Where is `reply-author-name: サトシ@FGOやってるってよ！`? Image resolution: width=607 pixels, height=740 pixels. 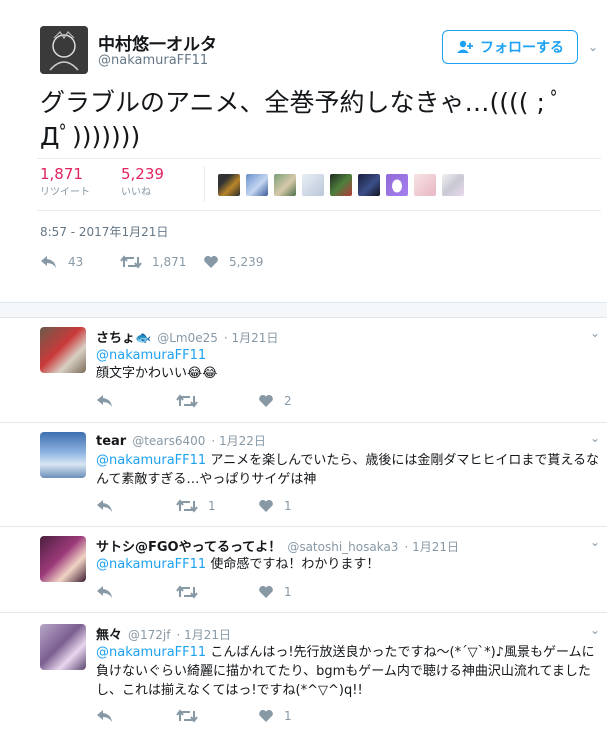 reply-author-name: サトシ@FGOやってるってよ！ is located at coordinates (188, 545).